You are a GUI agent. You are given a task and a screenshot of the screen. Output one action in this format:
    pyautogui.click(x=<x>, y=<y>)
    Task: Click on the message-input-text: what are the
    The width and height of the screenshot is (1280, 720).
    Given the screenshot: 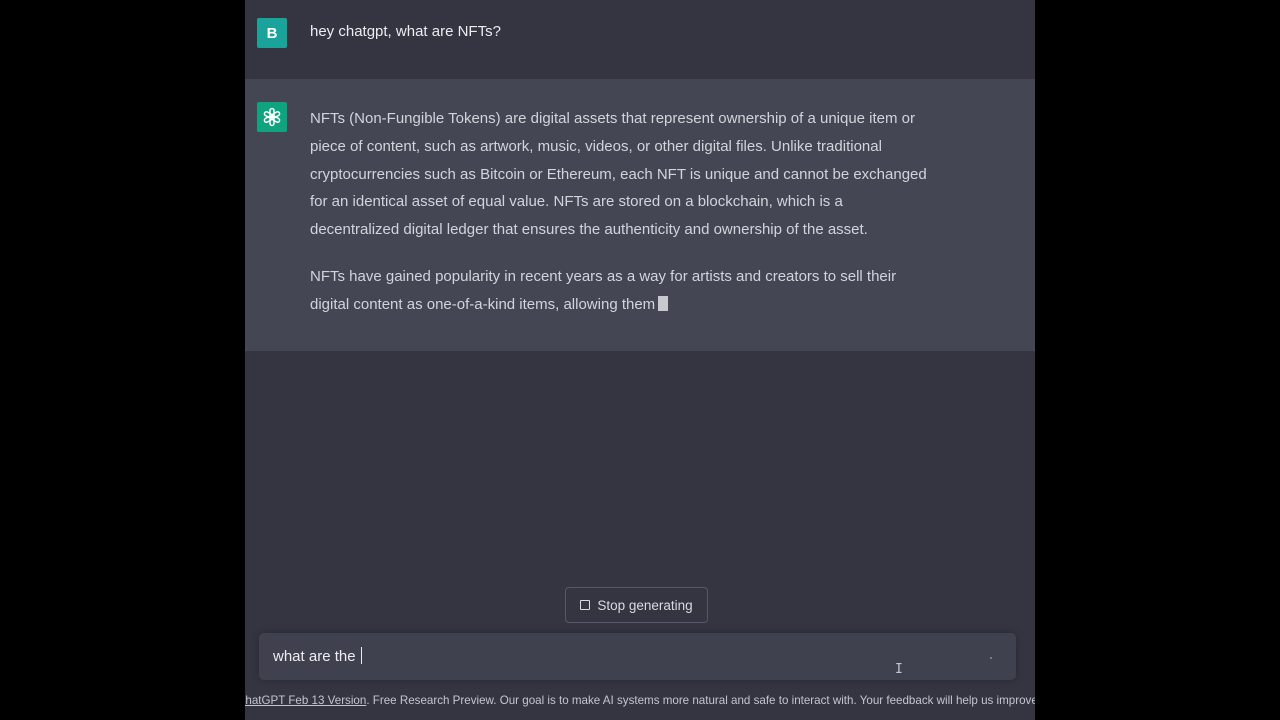 What is the action you would take?
    pyautogui.click(x=317, y=657)
    